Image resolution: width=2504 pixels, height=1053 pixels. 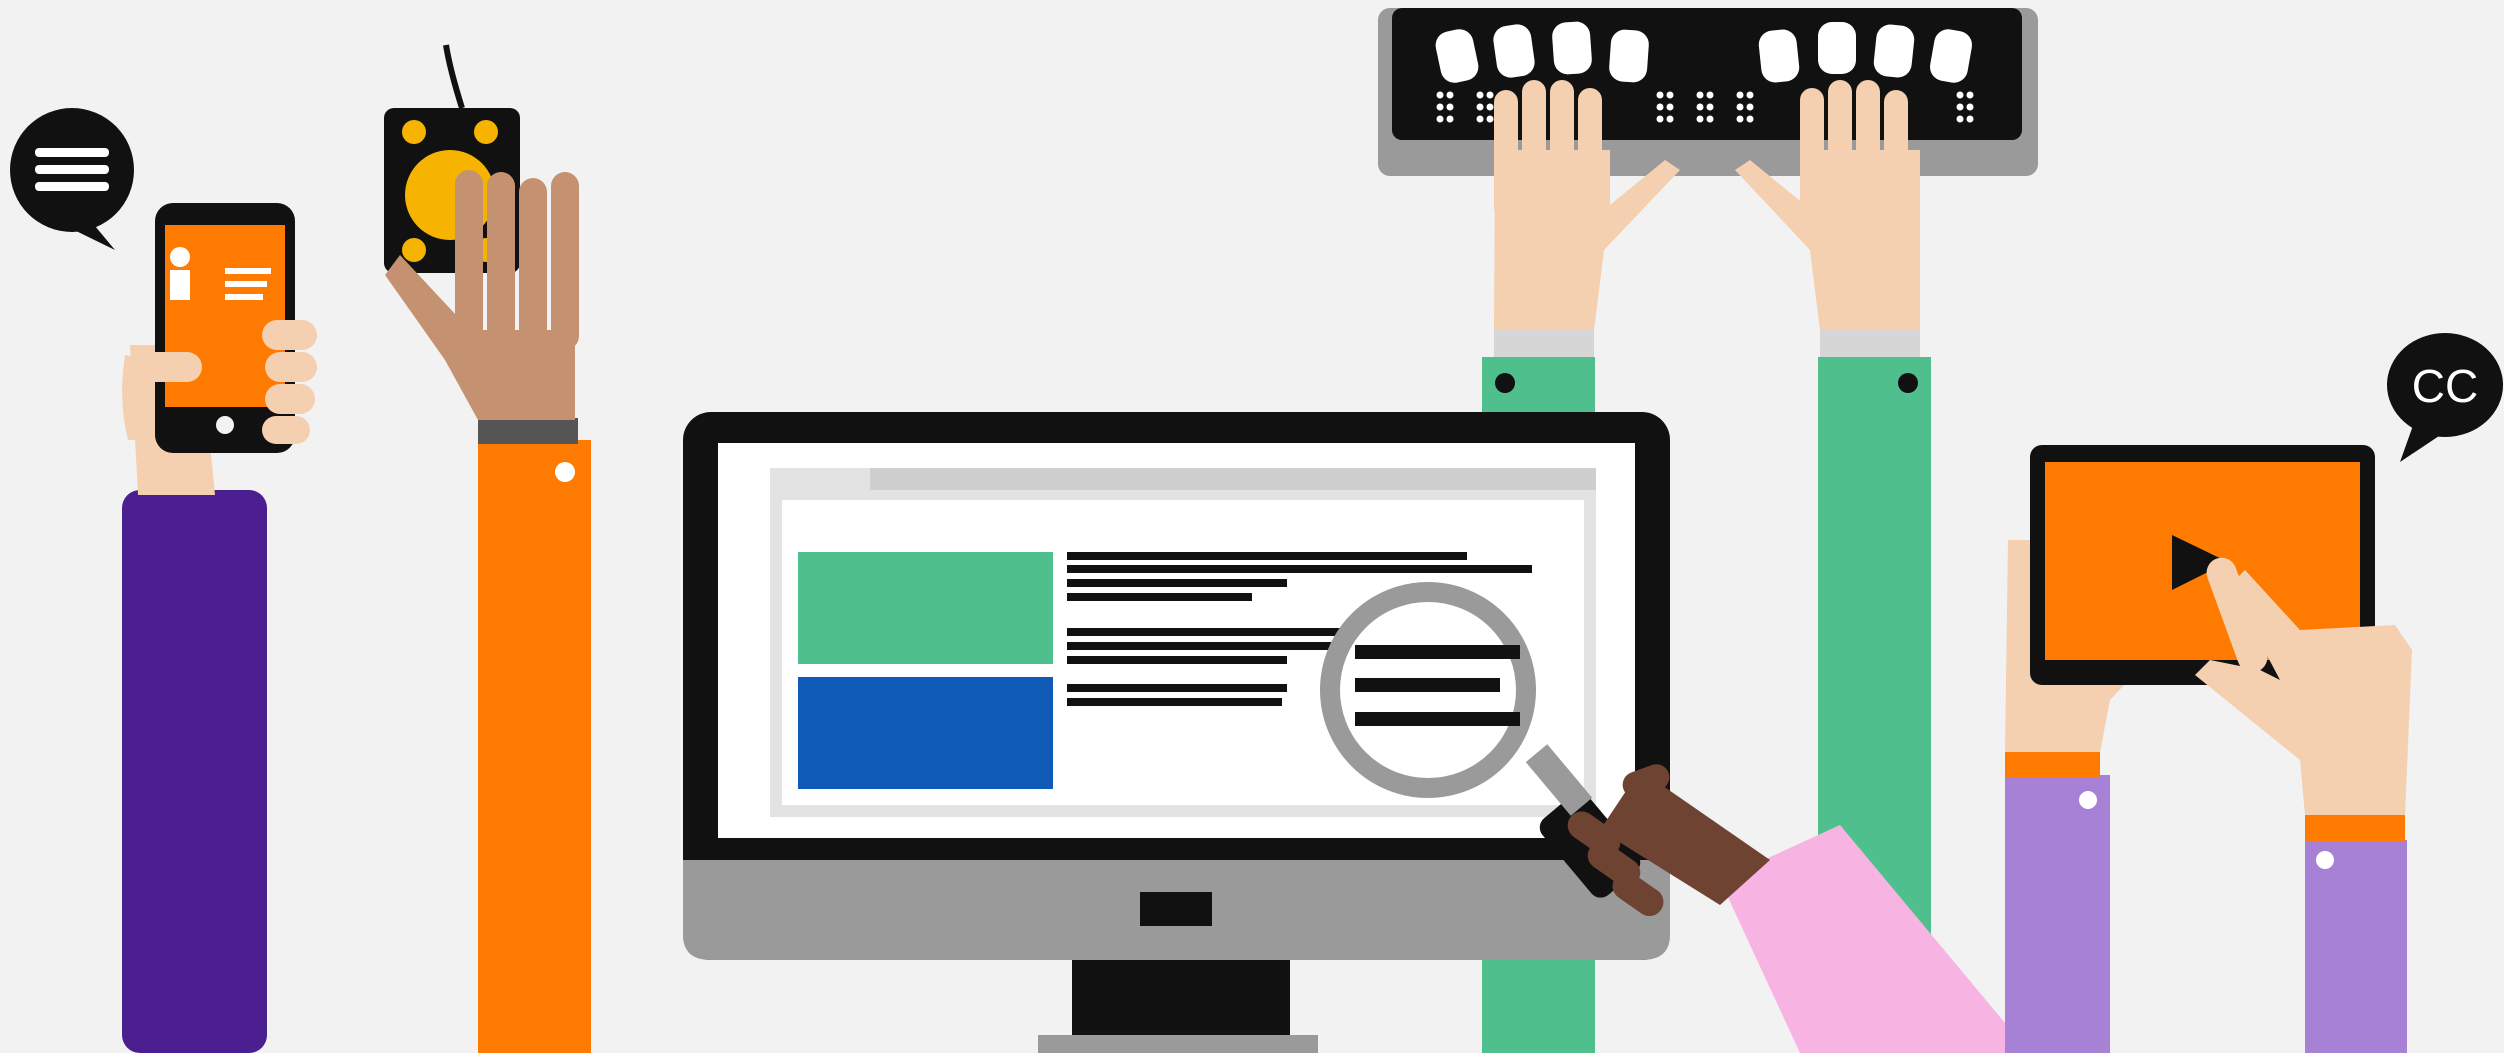 I want to click on lavender-sleeve-left, so click(x=2057, y=914).